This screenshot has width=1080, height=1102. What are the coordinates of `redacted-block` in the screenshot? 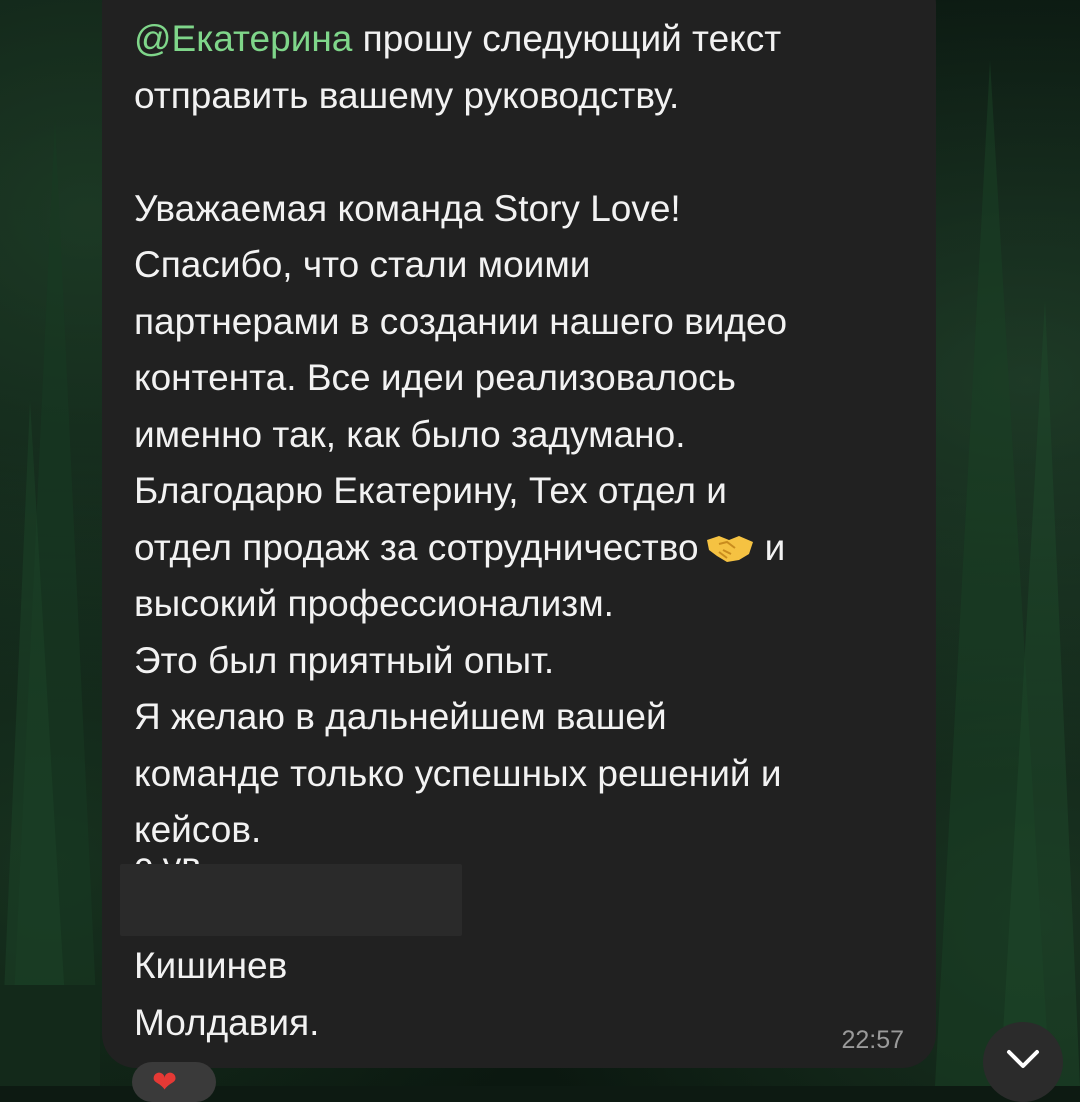 It's located at (291, 900).